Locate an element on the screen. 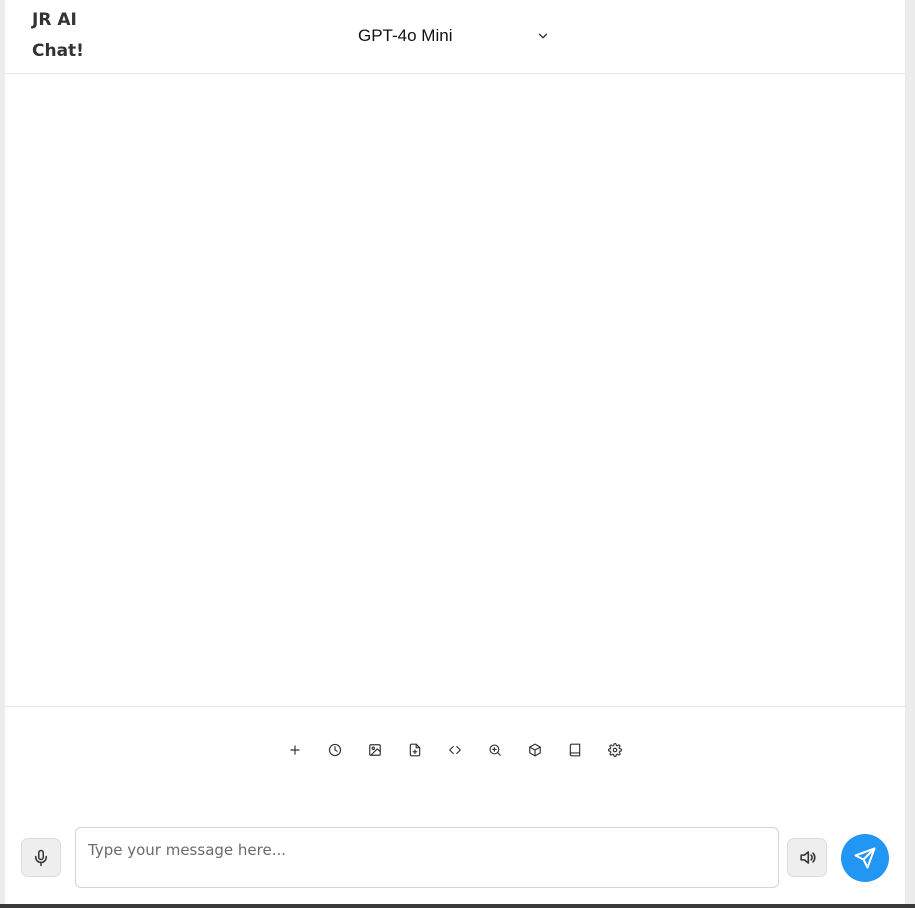  header: JR AI Chat! GPT-4o Mini is located at coordinates (455, 37).